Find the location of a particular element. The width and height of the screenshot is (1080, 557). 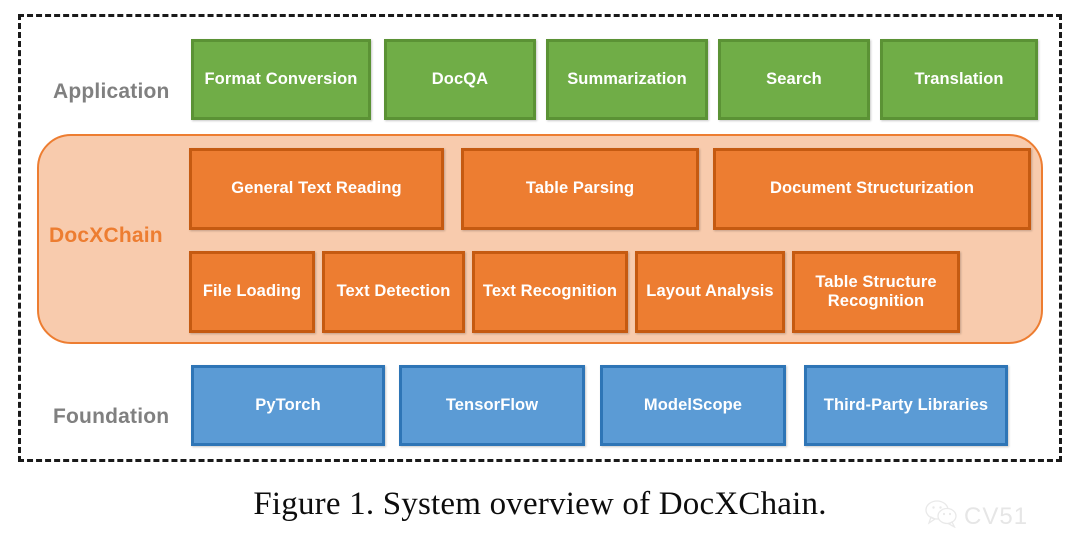

foundation-node-label: Third-Party Libraries is located at coordinates (906, 404).